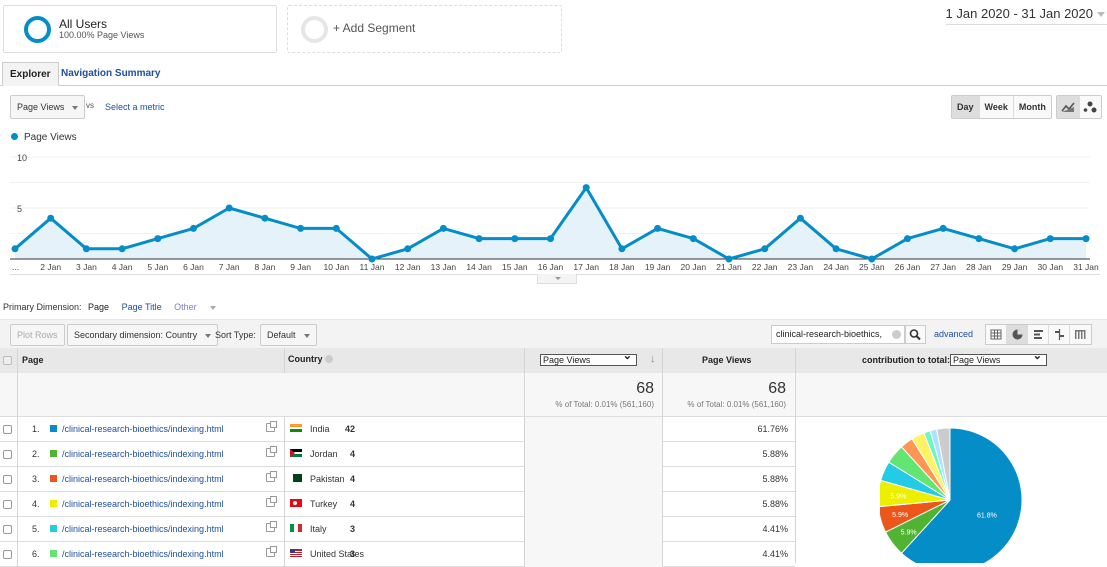 This screenshot has width=1107, height=567. Describe the element at coordinates (135, 107) in the screenshot. I see `select-metric-link: Select a metric` at that location.